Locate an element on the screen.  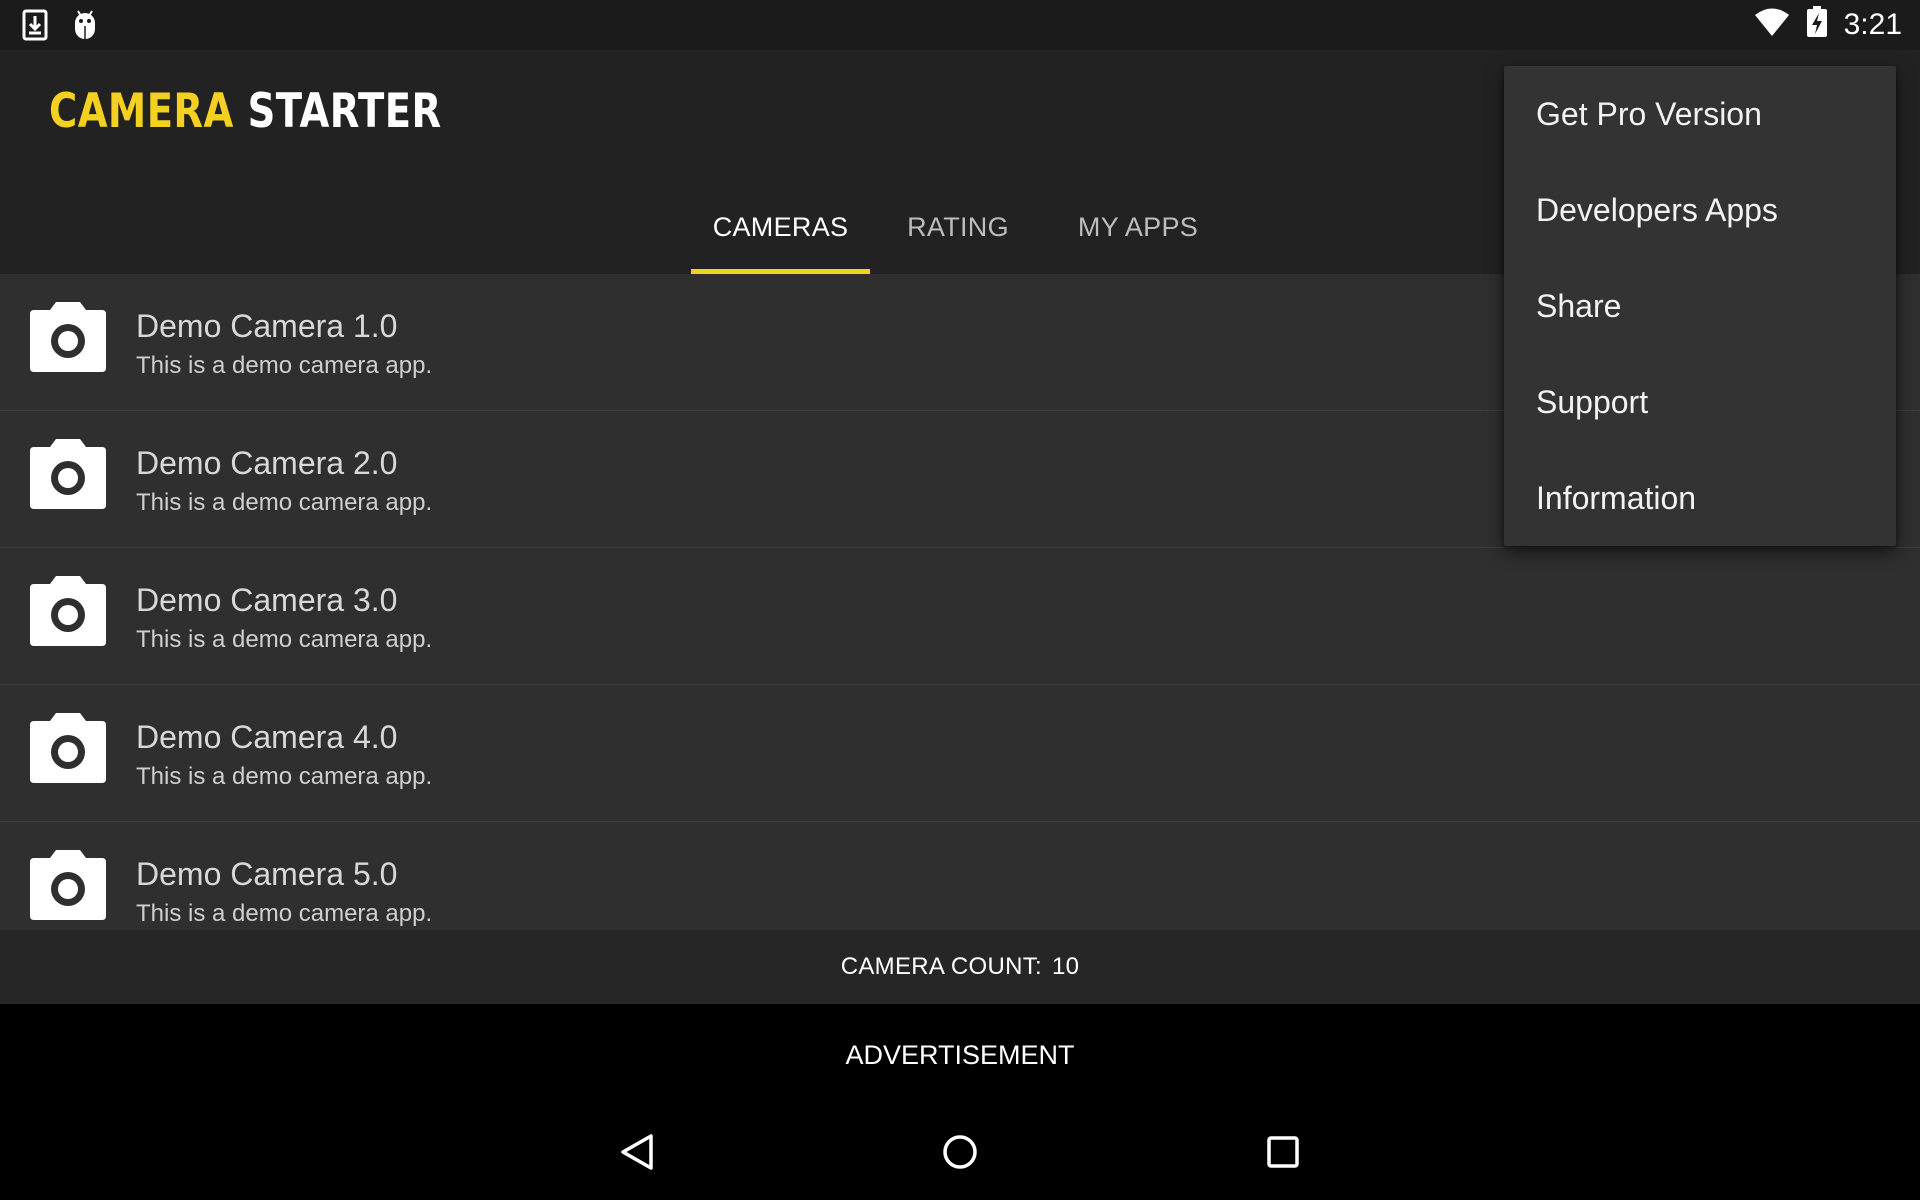
camera-count-value: 10 is located at coordinates (1065, 966).